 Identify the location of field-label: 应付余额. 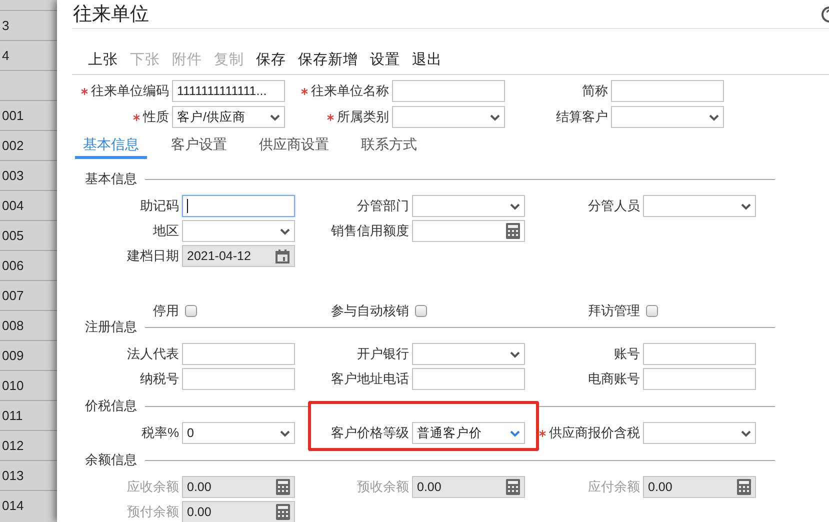
(614, 487).